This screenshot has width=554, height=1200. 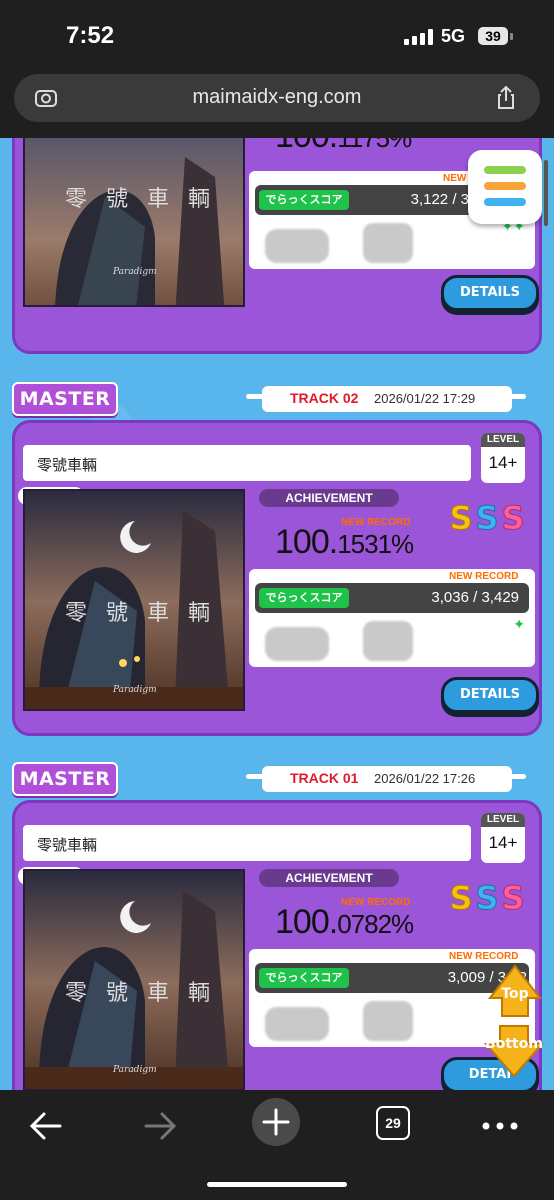 I want to click on scroll-top-label: Top, so click(x=515, y=994).